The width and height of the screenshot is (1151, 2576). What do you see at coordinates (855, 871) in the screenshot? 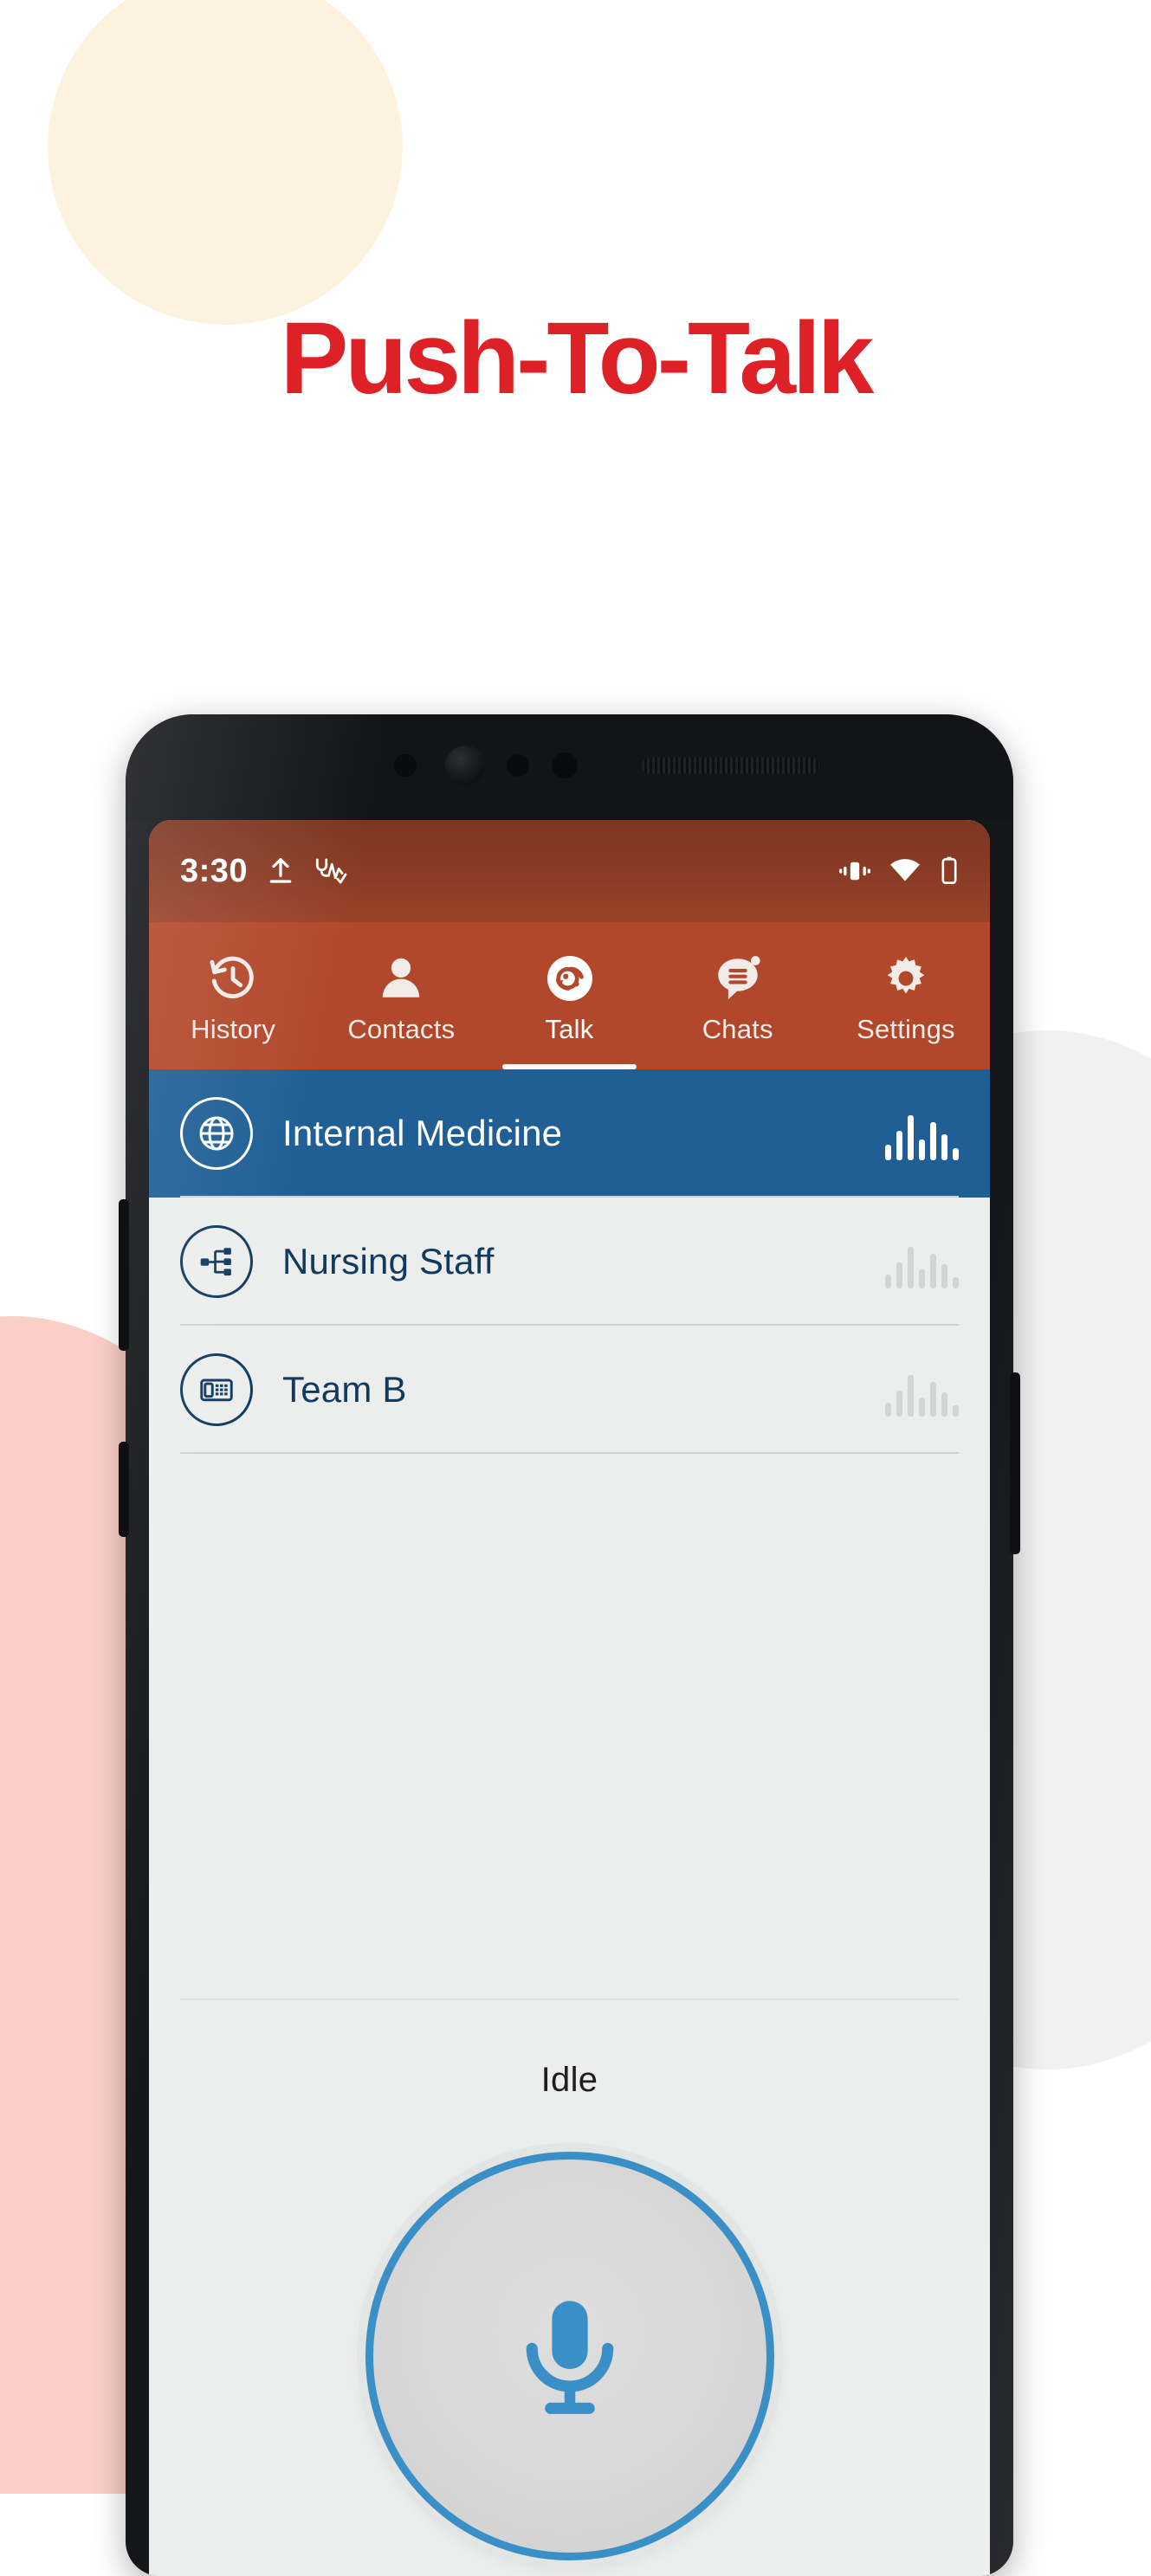
I see `vibrate-icon` at bounding box center [855, 871].